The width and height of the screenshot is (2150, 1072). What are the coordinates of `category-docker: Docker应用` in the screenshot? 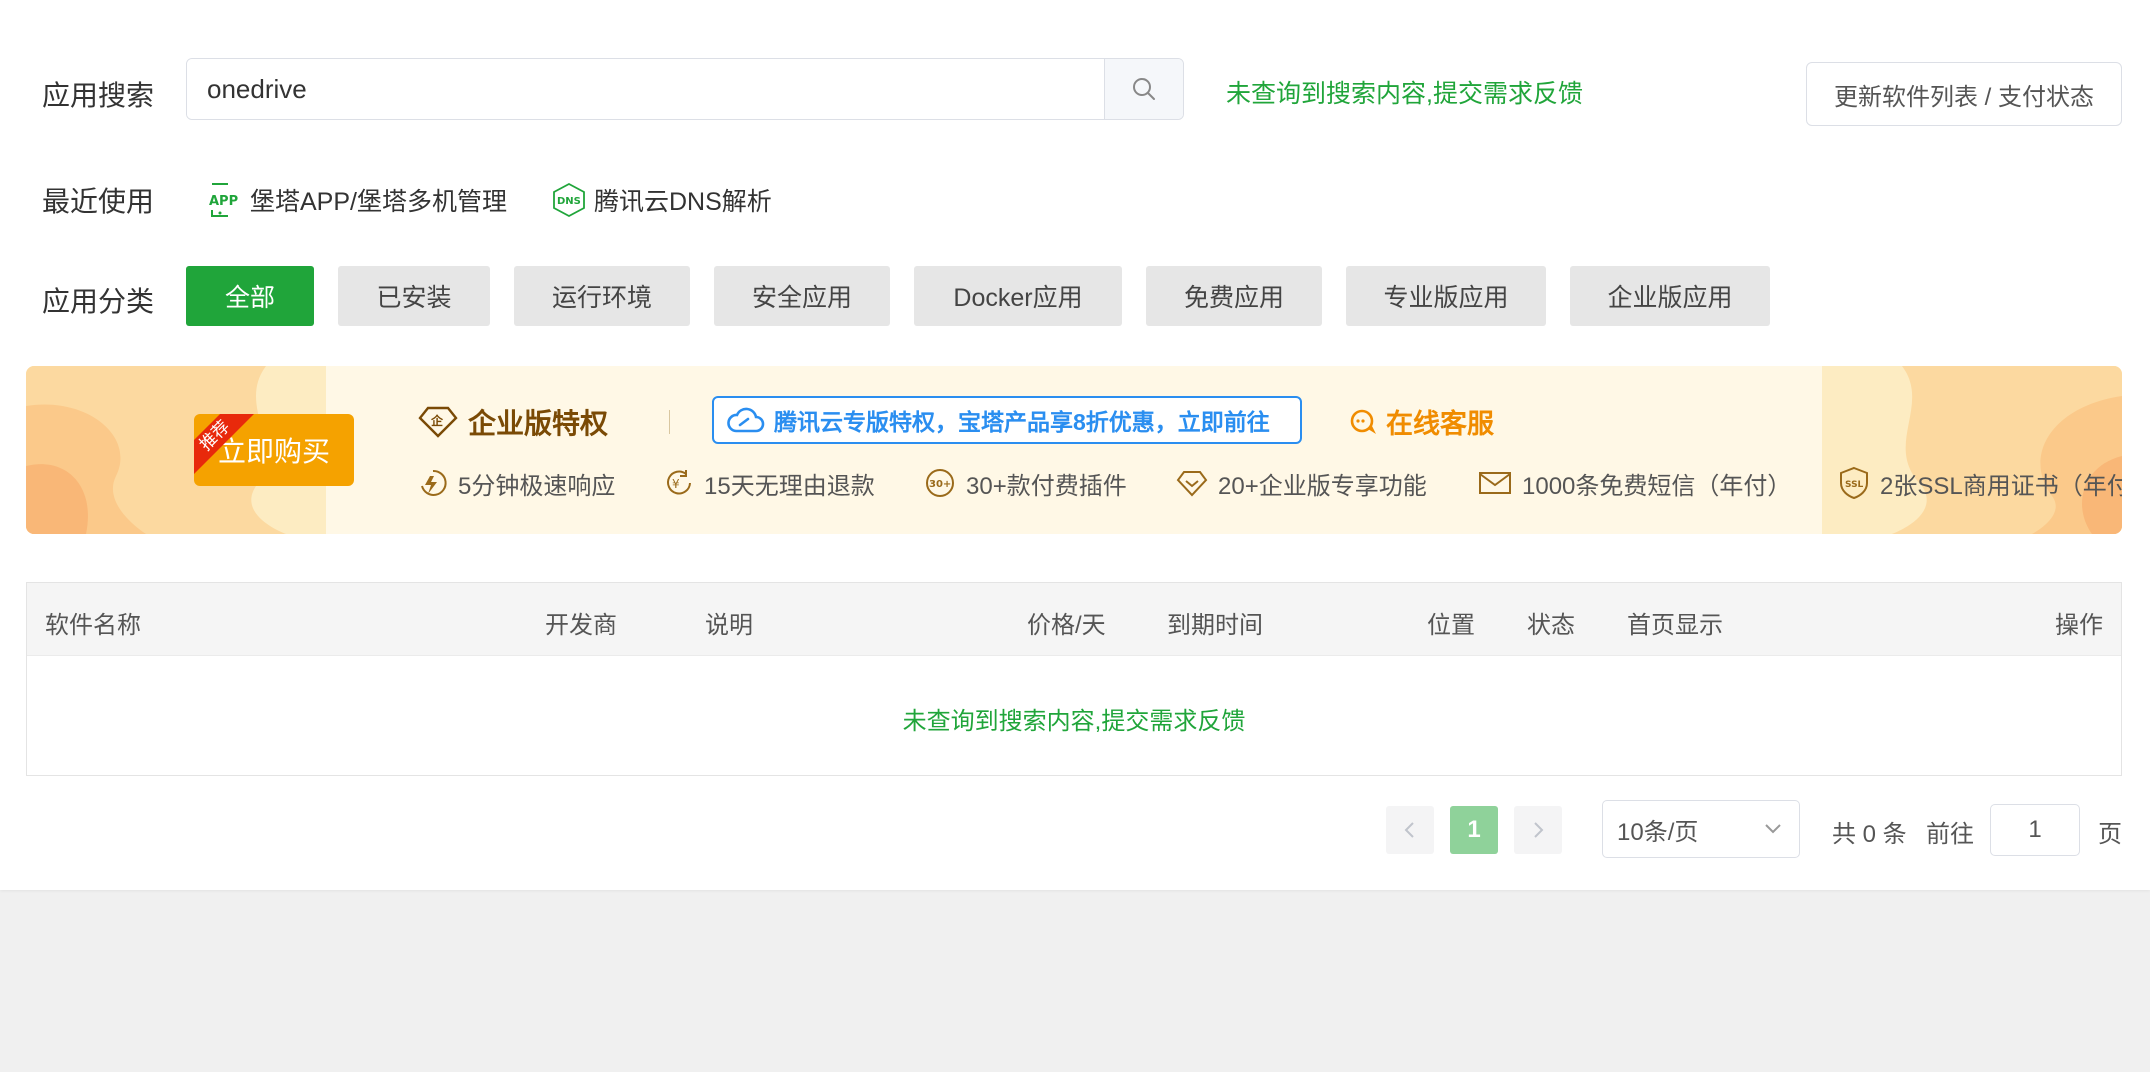 It's located at (1018, 296).